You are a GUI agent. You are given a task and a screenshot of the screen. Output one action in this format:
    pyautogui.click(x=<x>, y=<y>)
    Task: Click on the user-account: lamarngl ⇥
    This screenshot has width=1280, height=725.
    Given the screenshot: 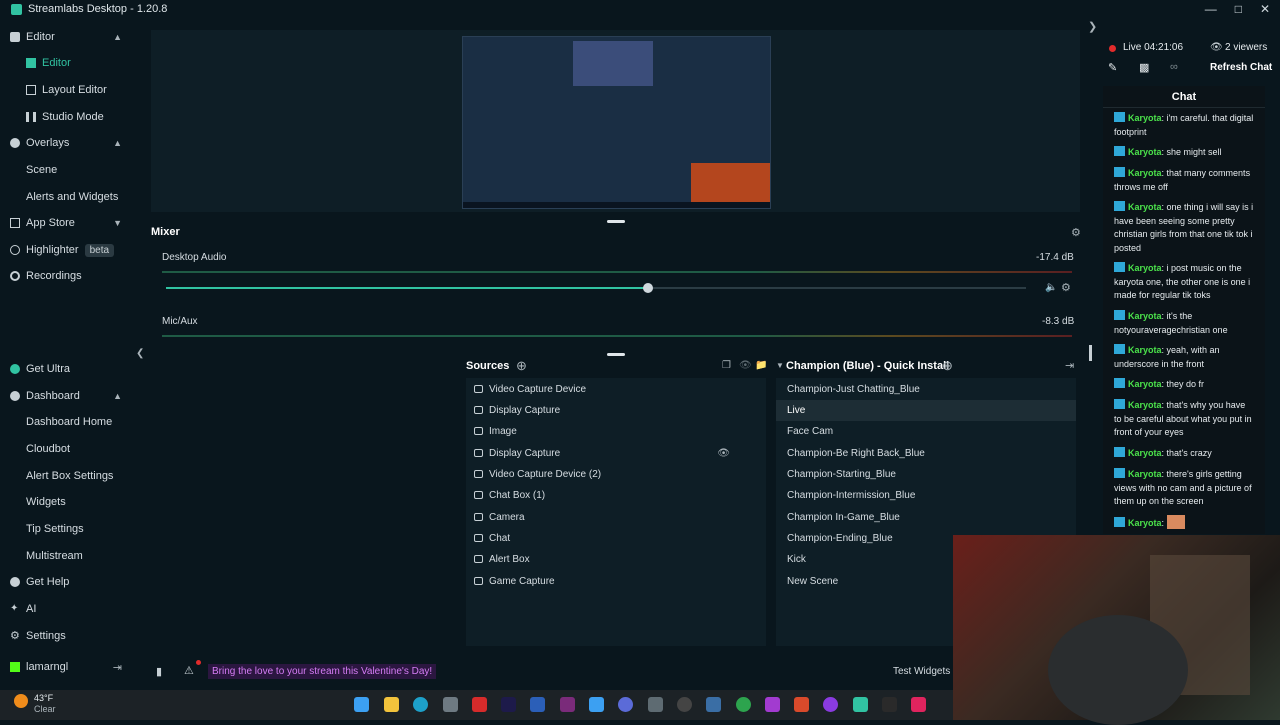 What is the action you would take?
    pyautogui.click(x=67, y=667)
    